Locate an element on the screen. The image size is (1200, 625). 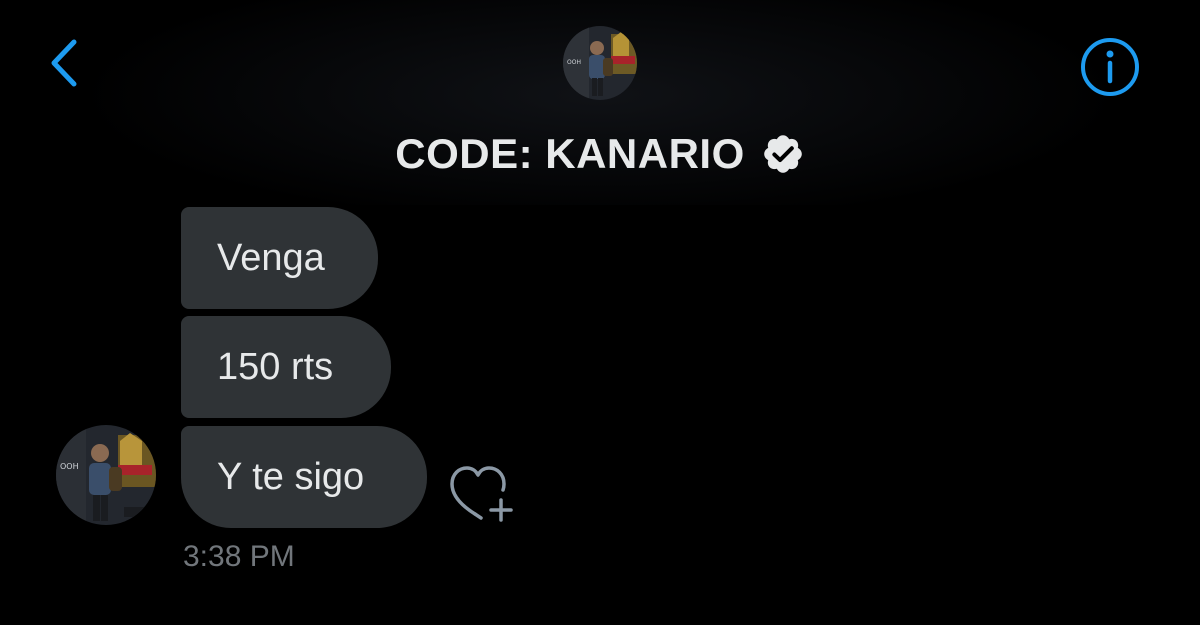
message-bubble: Venga is located at coordinates (279, 258).